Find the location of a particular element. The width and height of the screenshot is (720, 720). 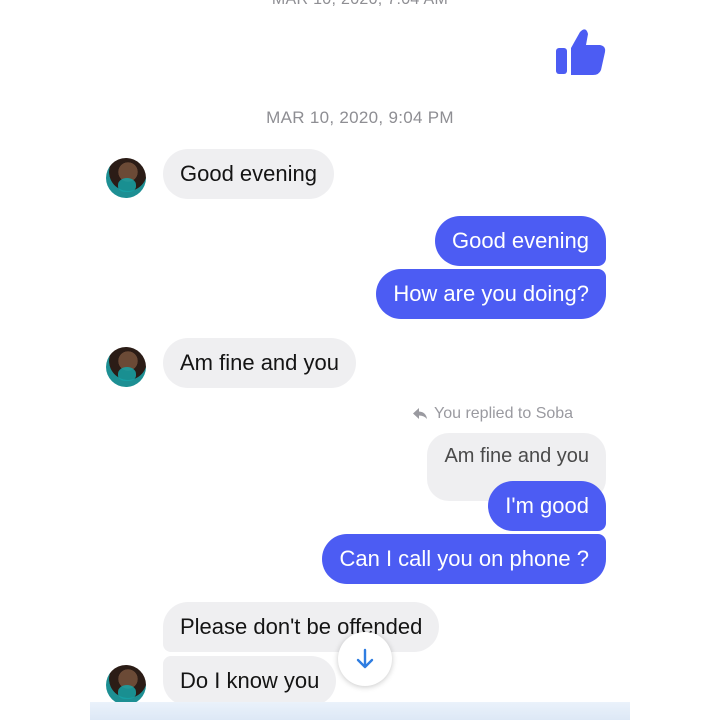

arrow-down-icon is located at coordinates (365, 658).